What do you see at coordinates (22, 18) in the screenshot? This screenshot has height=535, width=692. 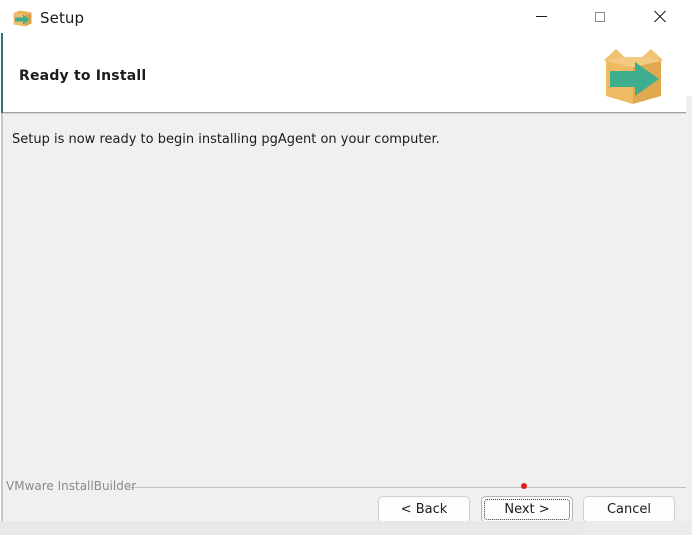 I see `setup-box-arrow-icon` at bounding box center [22, 18].